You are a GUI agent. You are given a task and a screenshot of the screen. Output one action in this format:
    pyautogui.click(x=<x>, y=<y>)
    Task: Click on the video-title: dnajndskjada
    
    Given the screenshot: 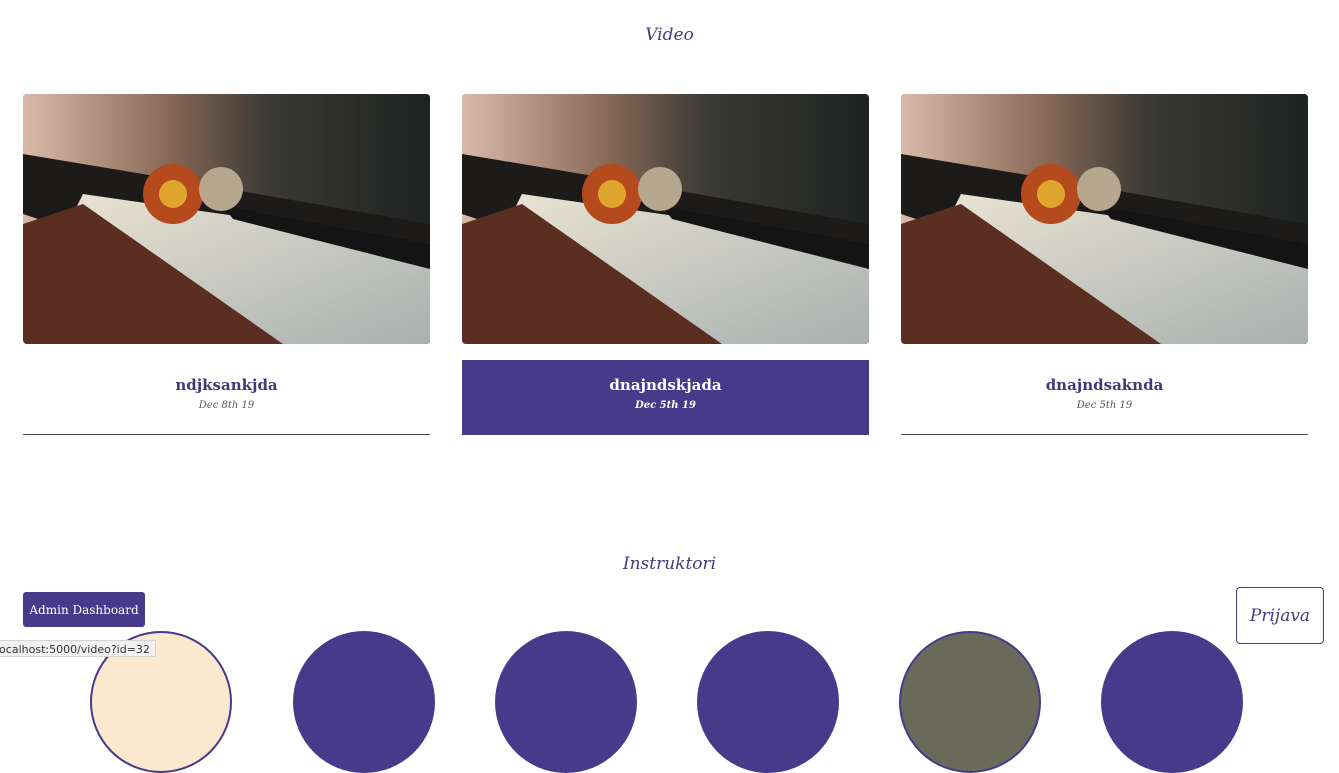 What is the action you would take?
    pyautogui.click(x=665, y=385)
    